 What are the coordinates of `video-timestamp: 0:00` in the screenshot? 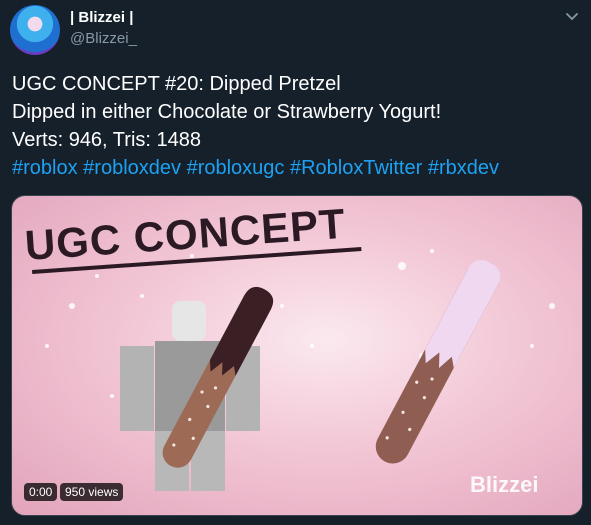 It's located at (41, 492).